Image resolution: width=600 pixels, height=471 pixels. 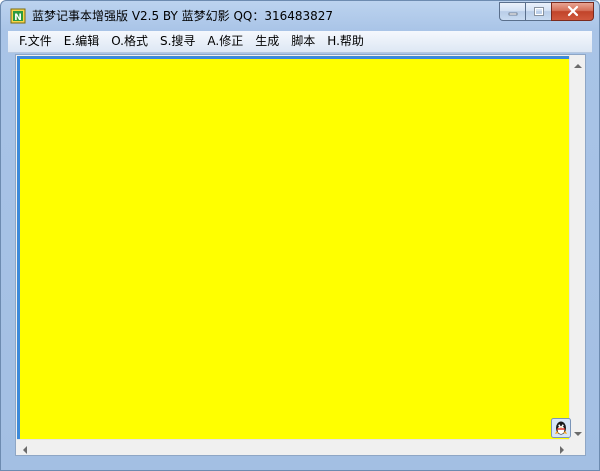 What do you see at coordinates (577, 247) in the screenshot?
I see `vertical-scrollbar` at bounding box center [577, 247].